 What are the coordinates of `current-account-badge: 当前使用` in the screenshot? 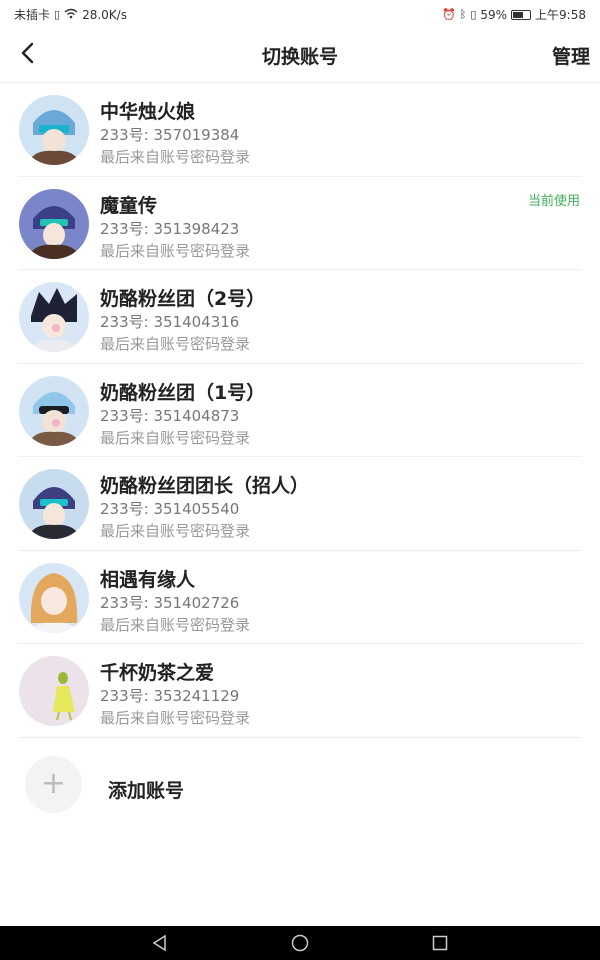 It's located at (553, 201).